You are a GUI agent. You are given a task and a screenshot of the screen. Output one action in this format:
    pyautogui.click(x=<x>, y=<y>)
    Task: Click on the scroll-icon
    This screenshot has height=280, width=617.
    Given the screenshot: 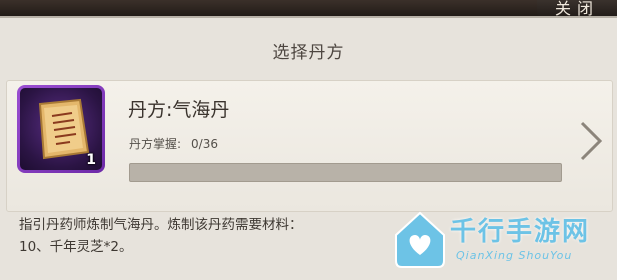 What is the action you would take?
    pyautogui.click(x=64, y=129)
    